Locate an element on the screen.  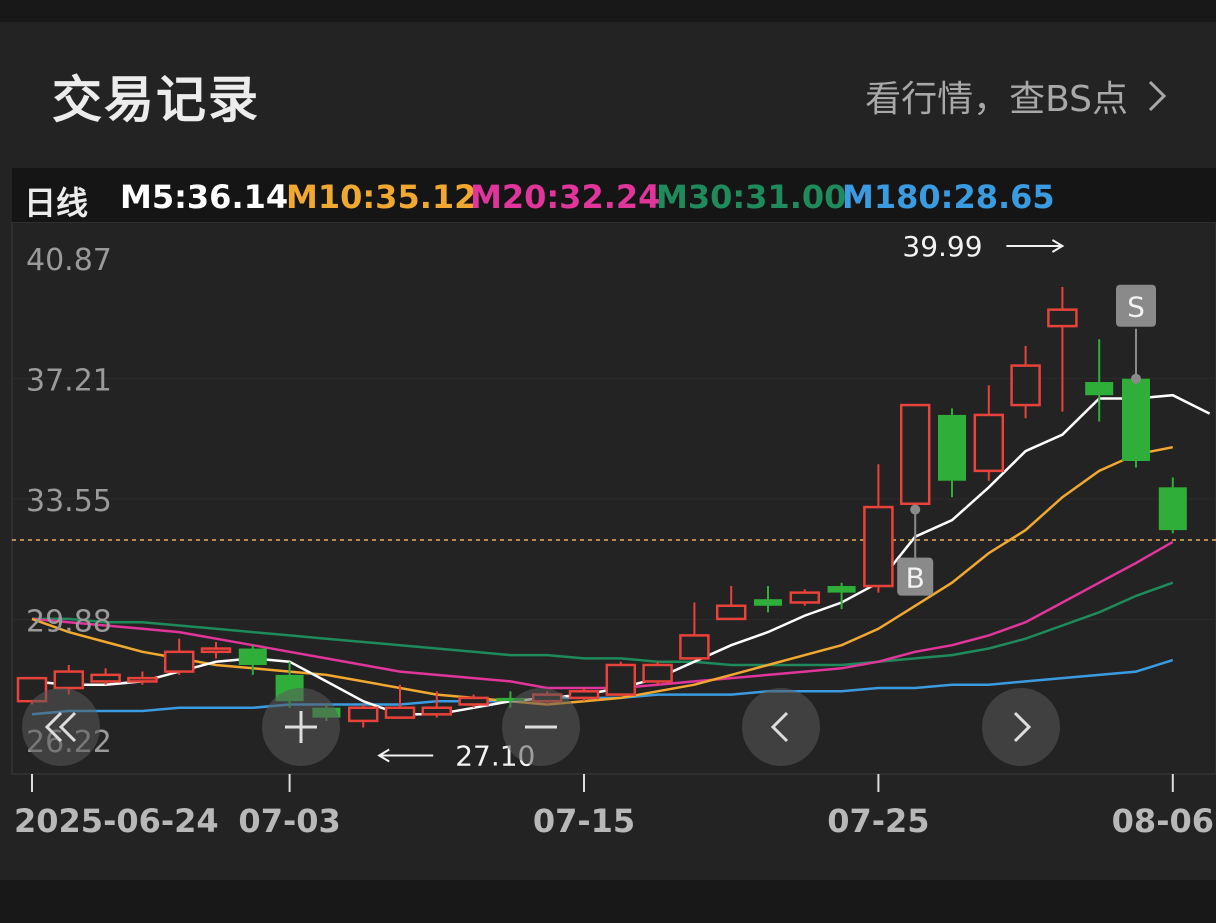
x-tick-label: 08-06 is located at coordinates (1163, 821).